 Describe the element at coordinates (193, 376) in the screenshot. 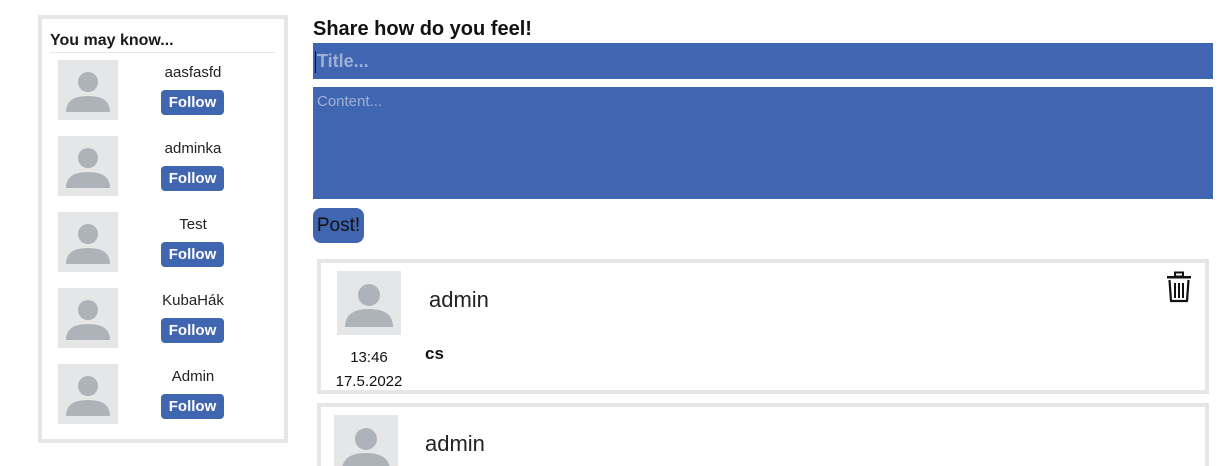

I see `suggested-user-name: Admin` at that location.